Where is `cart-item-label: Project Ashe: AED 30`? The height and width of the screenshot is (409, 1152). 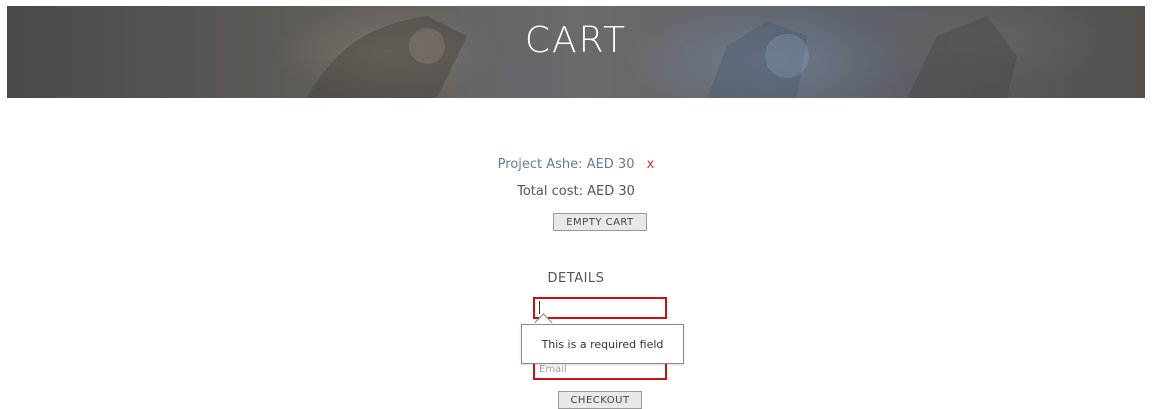 cart-item-label: Project Ashe: AED 30 is located at coordinates (566, 164).